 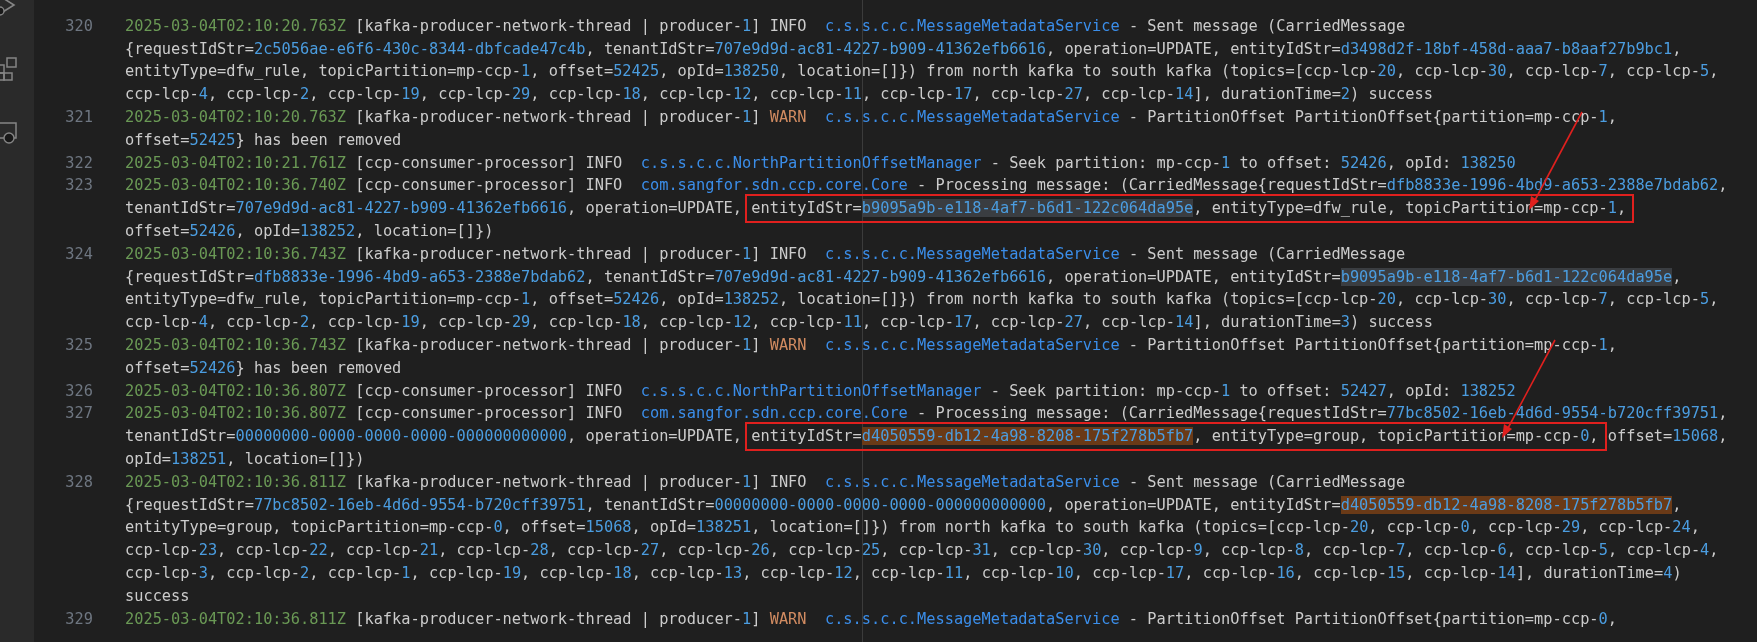 I want to click on line-number: 327, so click(x=79, y=413).